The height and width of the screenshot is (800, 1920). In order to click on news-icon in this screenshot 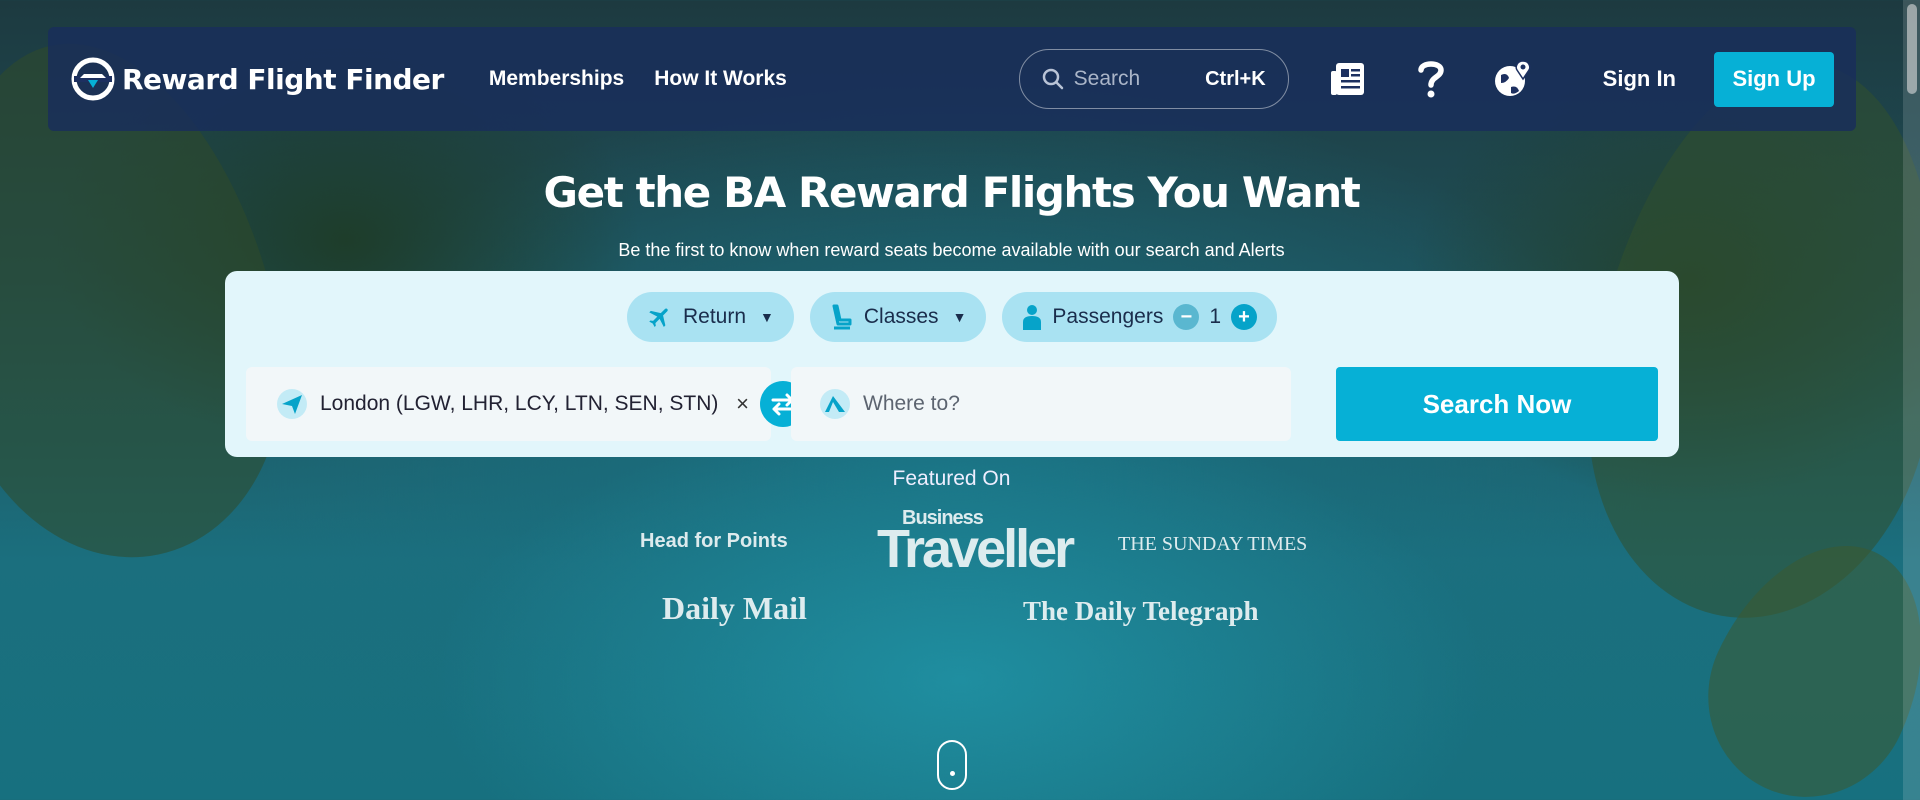, I will do `click(1347, 79)`.